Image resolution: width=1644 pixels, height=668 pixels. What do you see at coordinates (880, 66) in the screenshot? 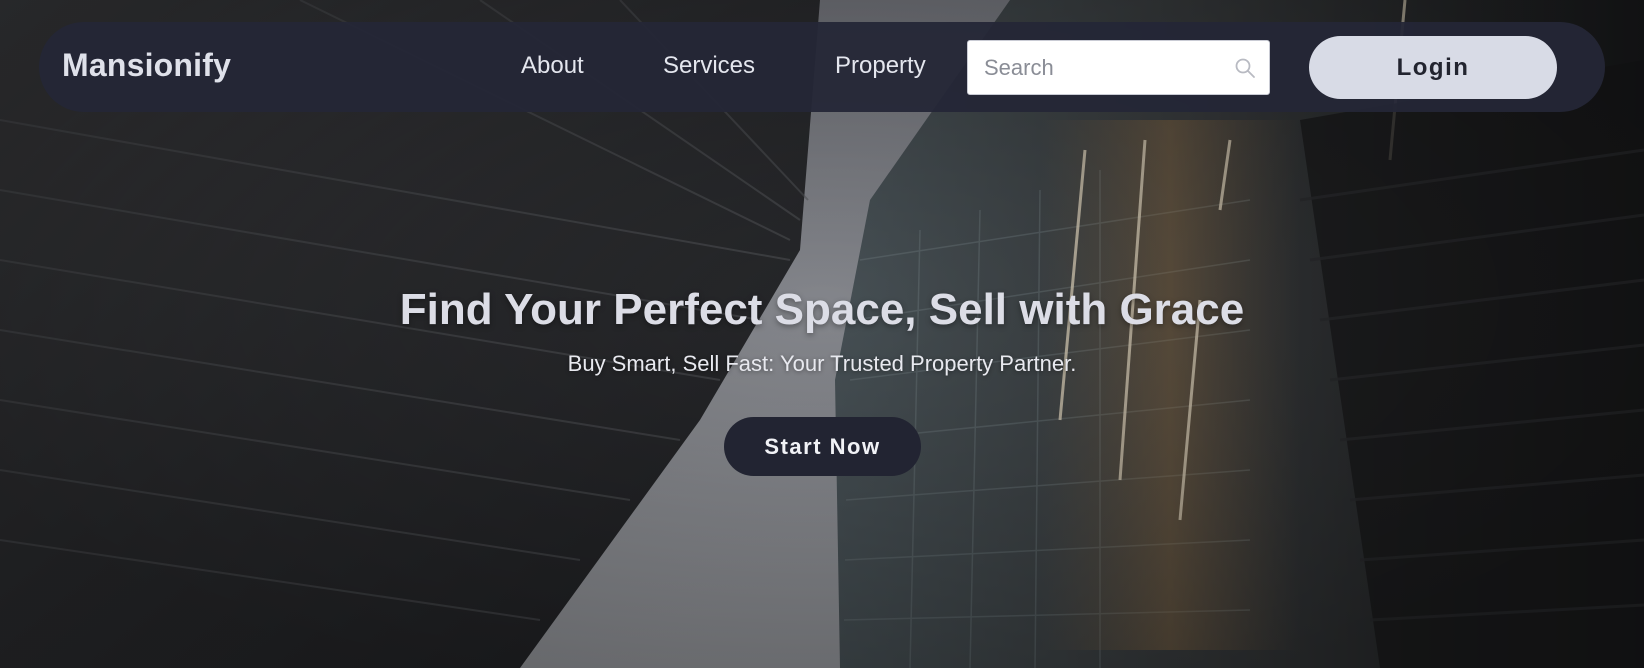
I see `nav-link-property: Property` at bounding box center [880, 66].